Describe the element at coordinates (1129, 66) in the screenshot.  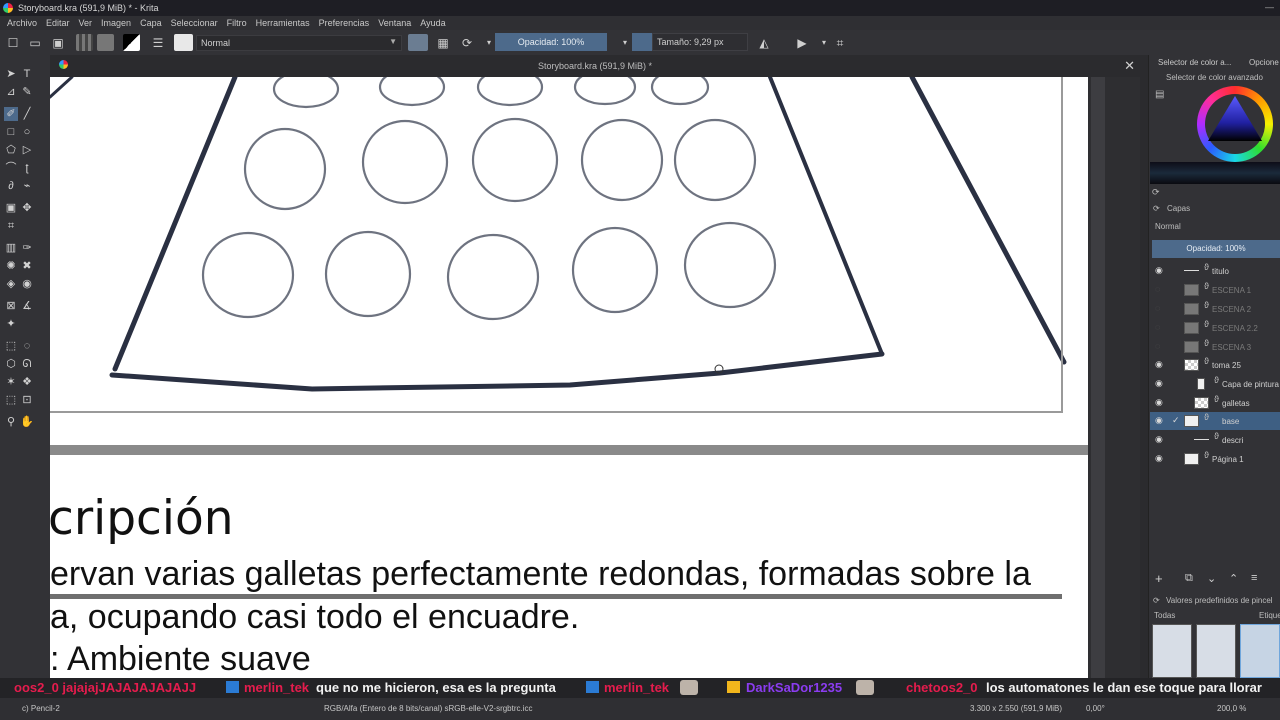
I see `close-icon: ✕` at that location.